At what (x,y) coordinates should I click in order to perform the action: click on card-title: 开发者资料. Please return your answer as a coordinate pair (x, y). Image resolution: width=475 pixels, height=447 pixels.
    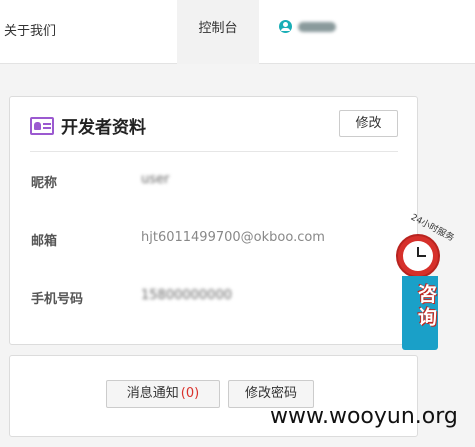
    Looking at the image, I should click on (103, 128).